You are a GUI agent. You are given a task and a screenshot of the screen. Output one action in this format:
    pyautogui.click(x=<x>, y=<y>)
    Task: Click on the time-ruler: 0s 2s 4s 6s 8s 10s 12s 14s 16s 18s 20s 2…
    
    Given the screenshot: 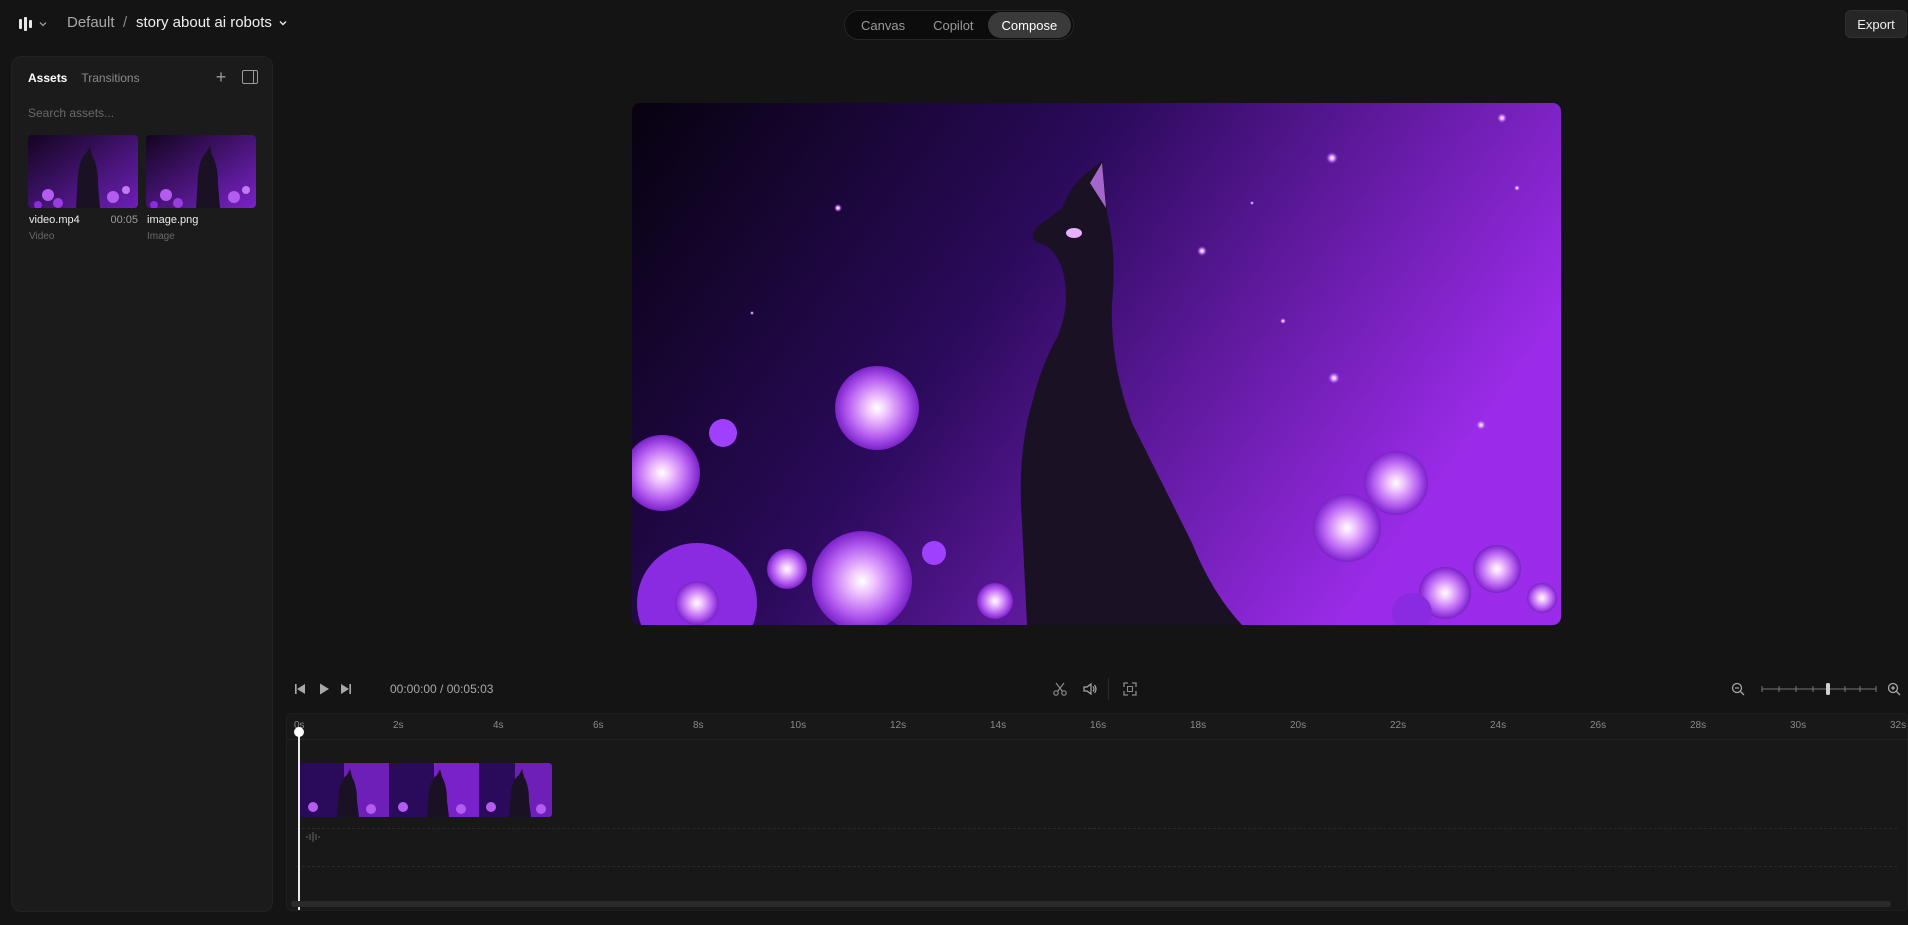 What is the action you would take?
    pyautogui.click(x=1097, y=727)
    